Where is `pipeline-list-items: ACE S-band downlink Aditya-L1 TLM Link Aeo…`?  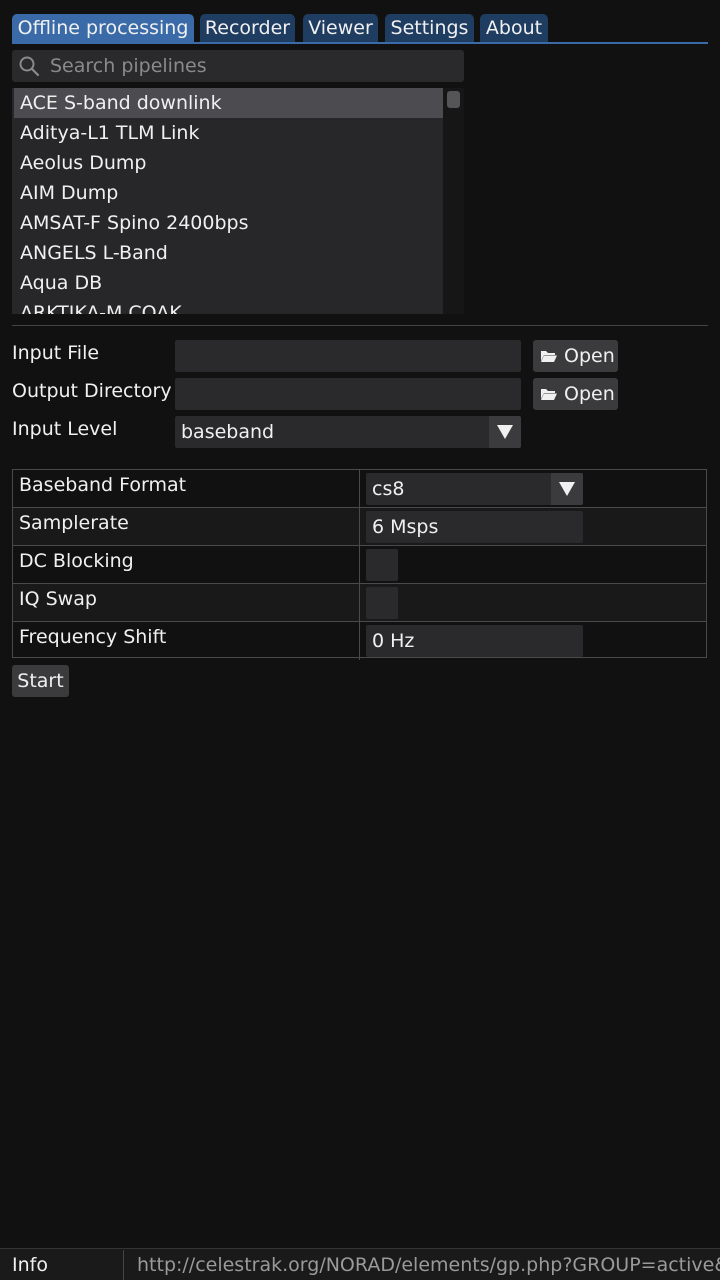 pipeline-list-items: ACE S-band downlink Aditya-L1 TLM Link Aeo… is located at coordinates (227, 201).